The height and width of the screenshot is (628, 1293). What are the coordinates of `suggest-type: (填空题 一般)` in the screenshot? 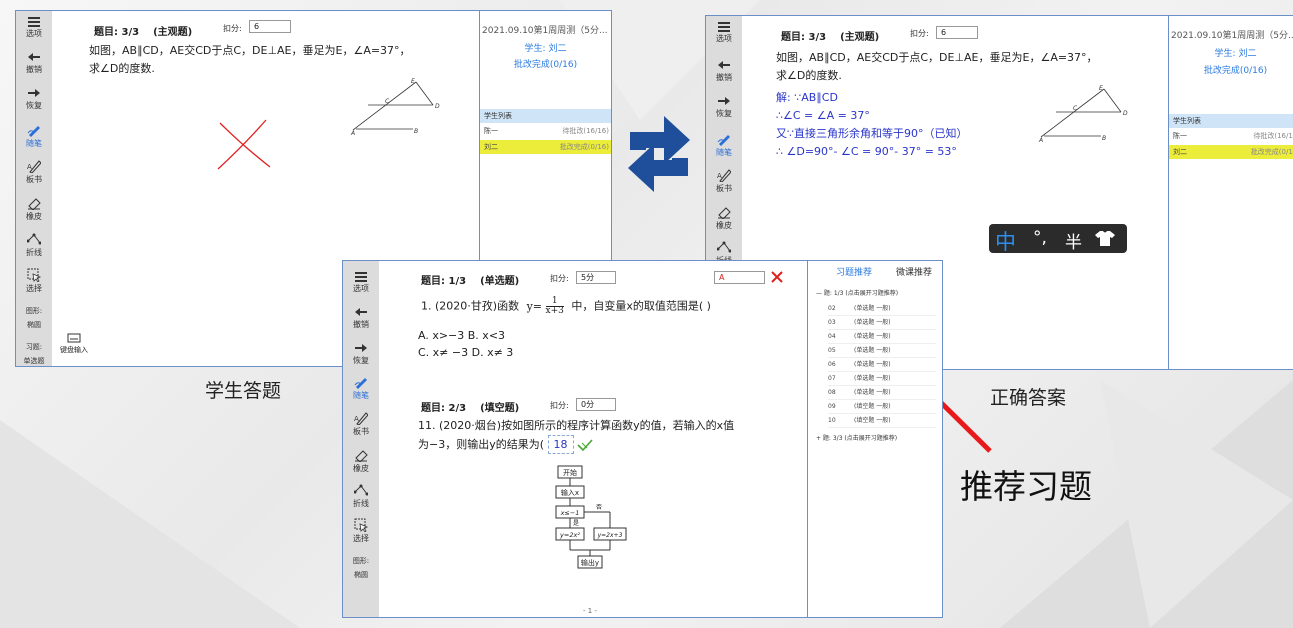 It's located at (872, 406).